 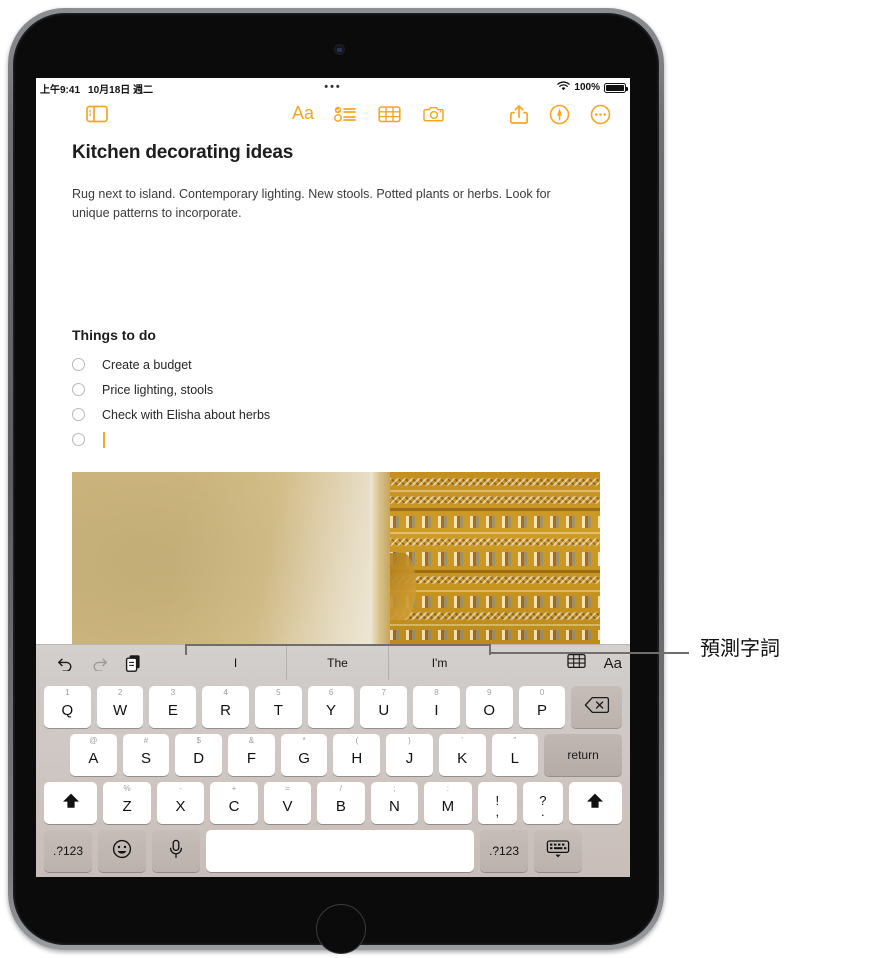 I want to click on key-u: 7 U, so click(x=384, y=707).